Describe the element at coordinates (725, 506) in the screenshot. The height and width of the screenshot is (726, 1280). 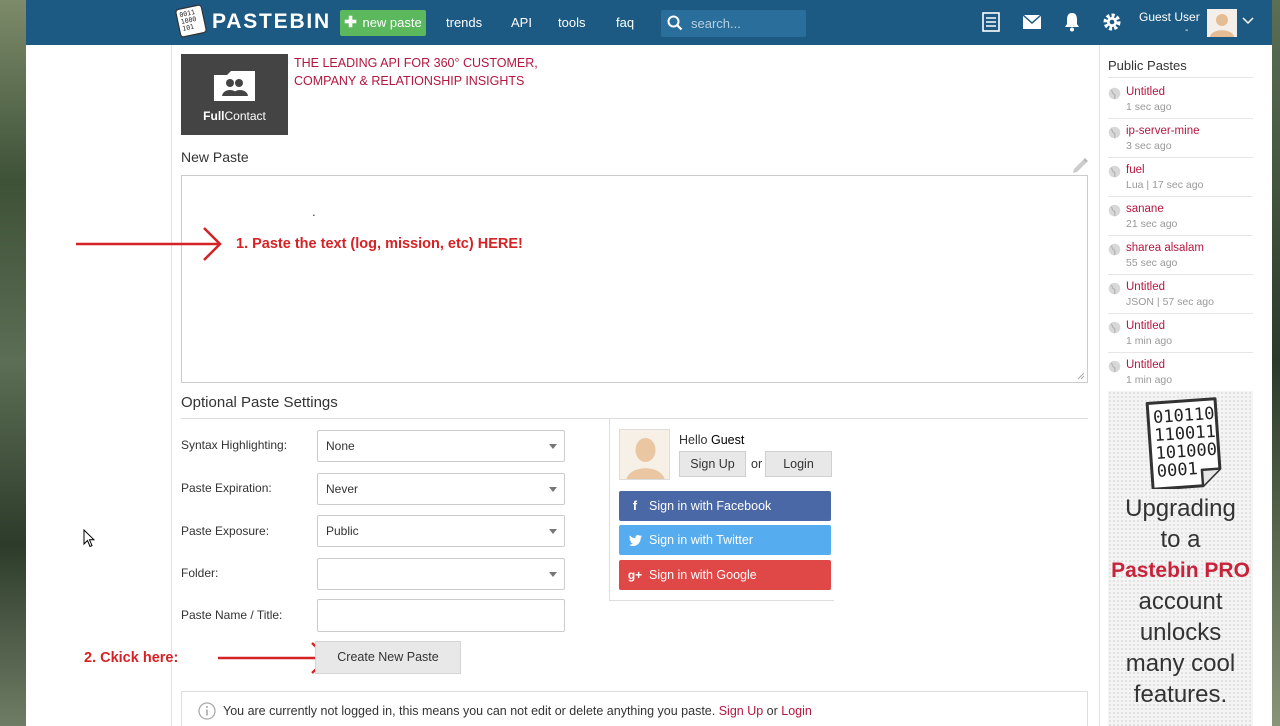
I see `sign-in-facebook-button: f Sign in with Facebook` at that location.